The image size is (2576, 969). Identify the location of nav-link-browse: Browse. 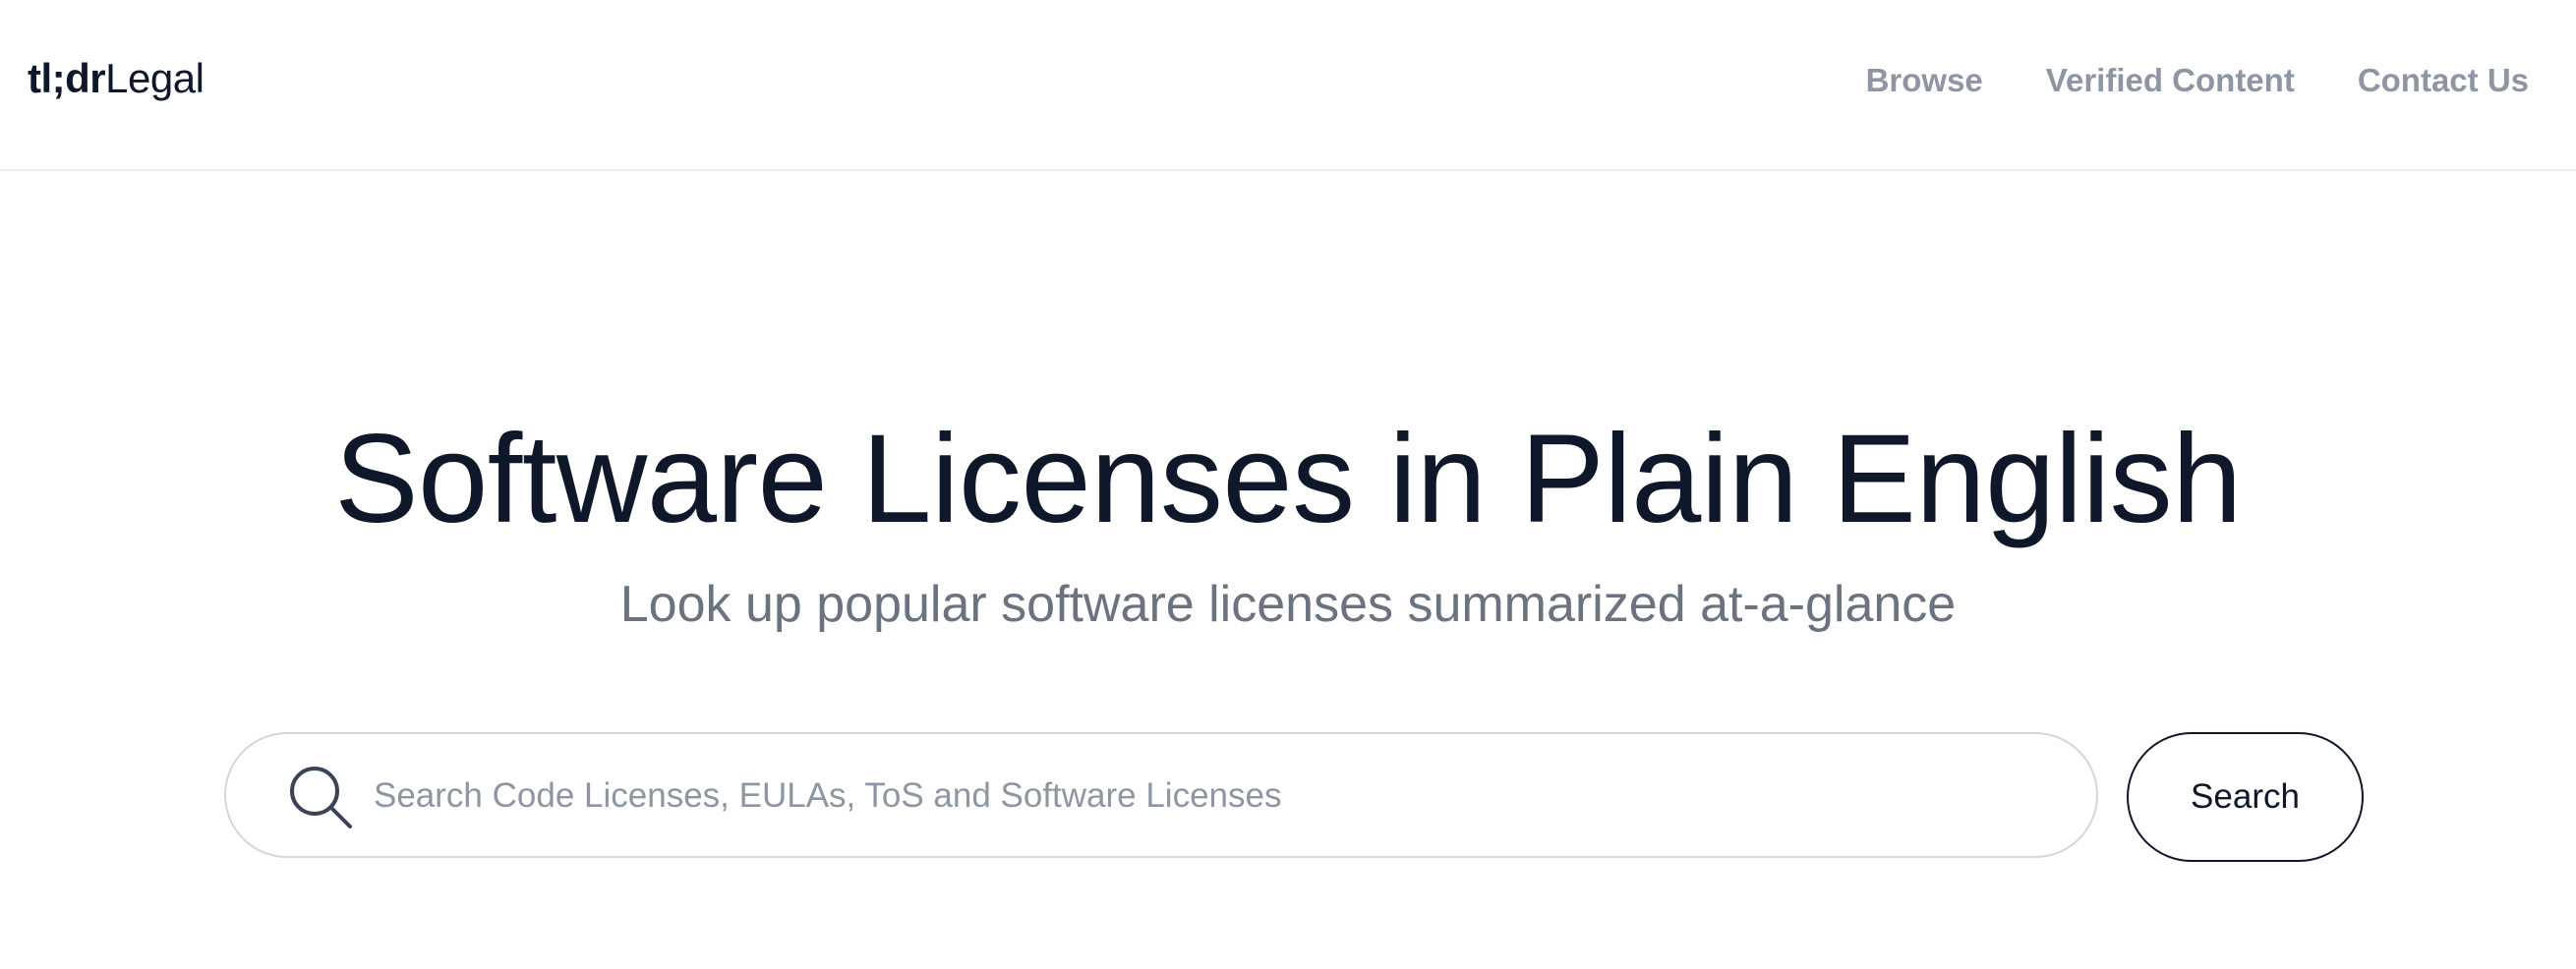
(1924, 80).